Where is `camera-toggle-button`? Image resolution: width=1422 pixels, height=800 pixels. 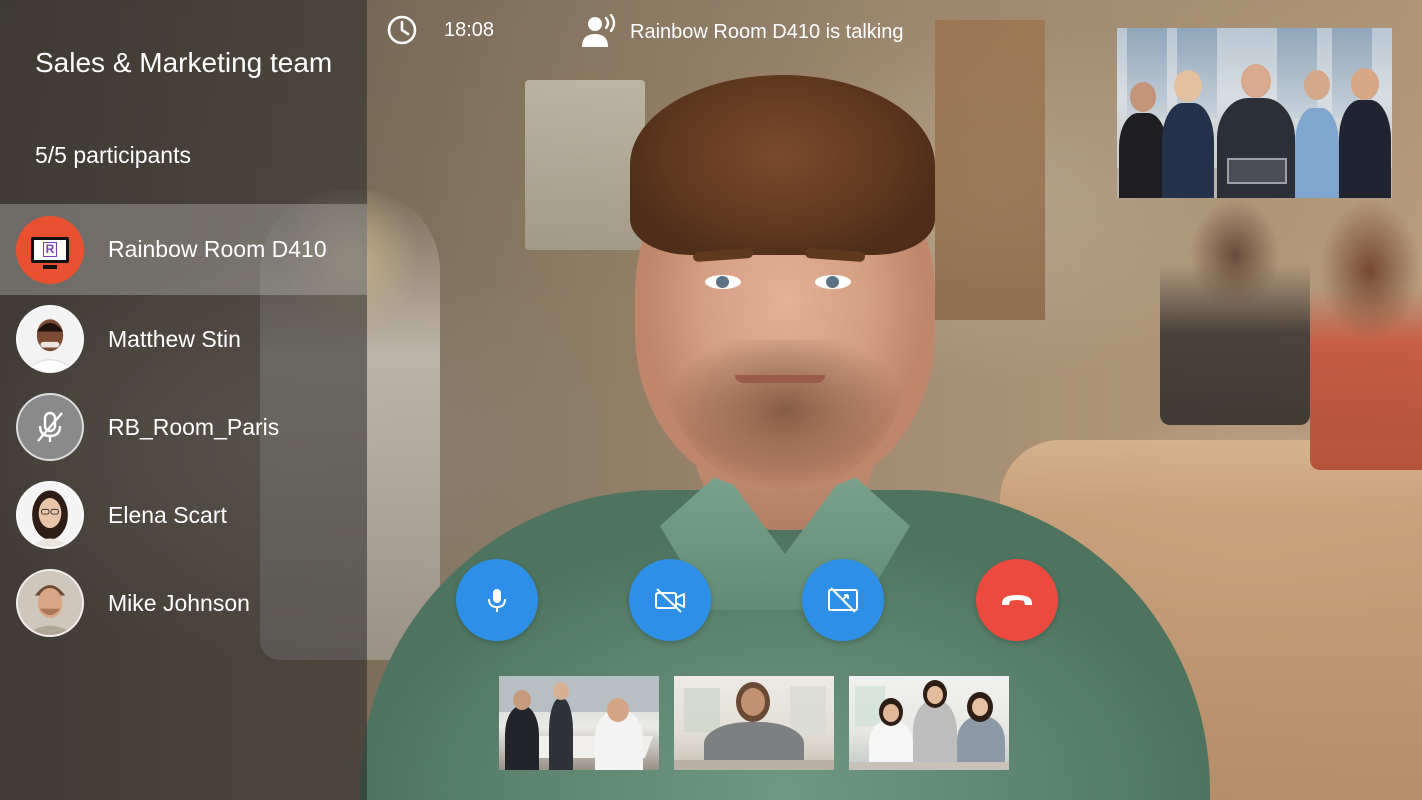
camera-toggle-button is located at coordinates (670, 600).